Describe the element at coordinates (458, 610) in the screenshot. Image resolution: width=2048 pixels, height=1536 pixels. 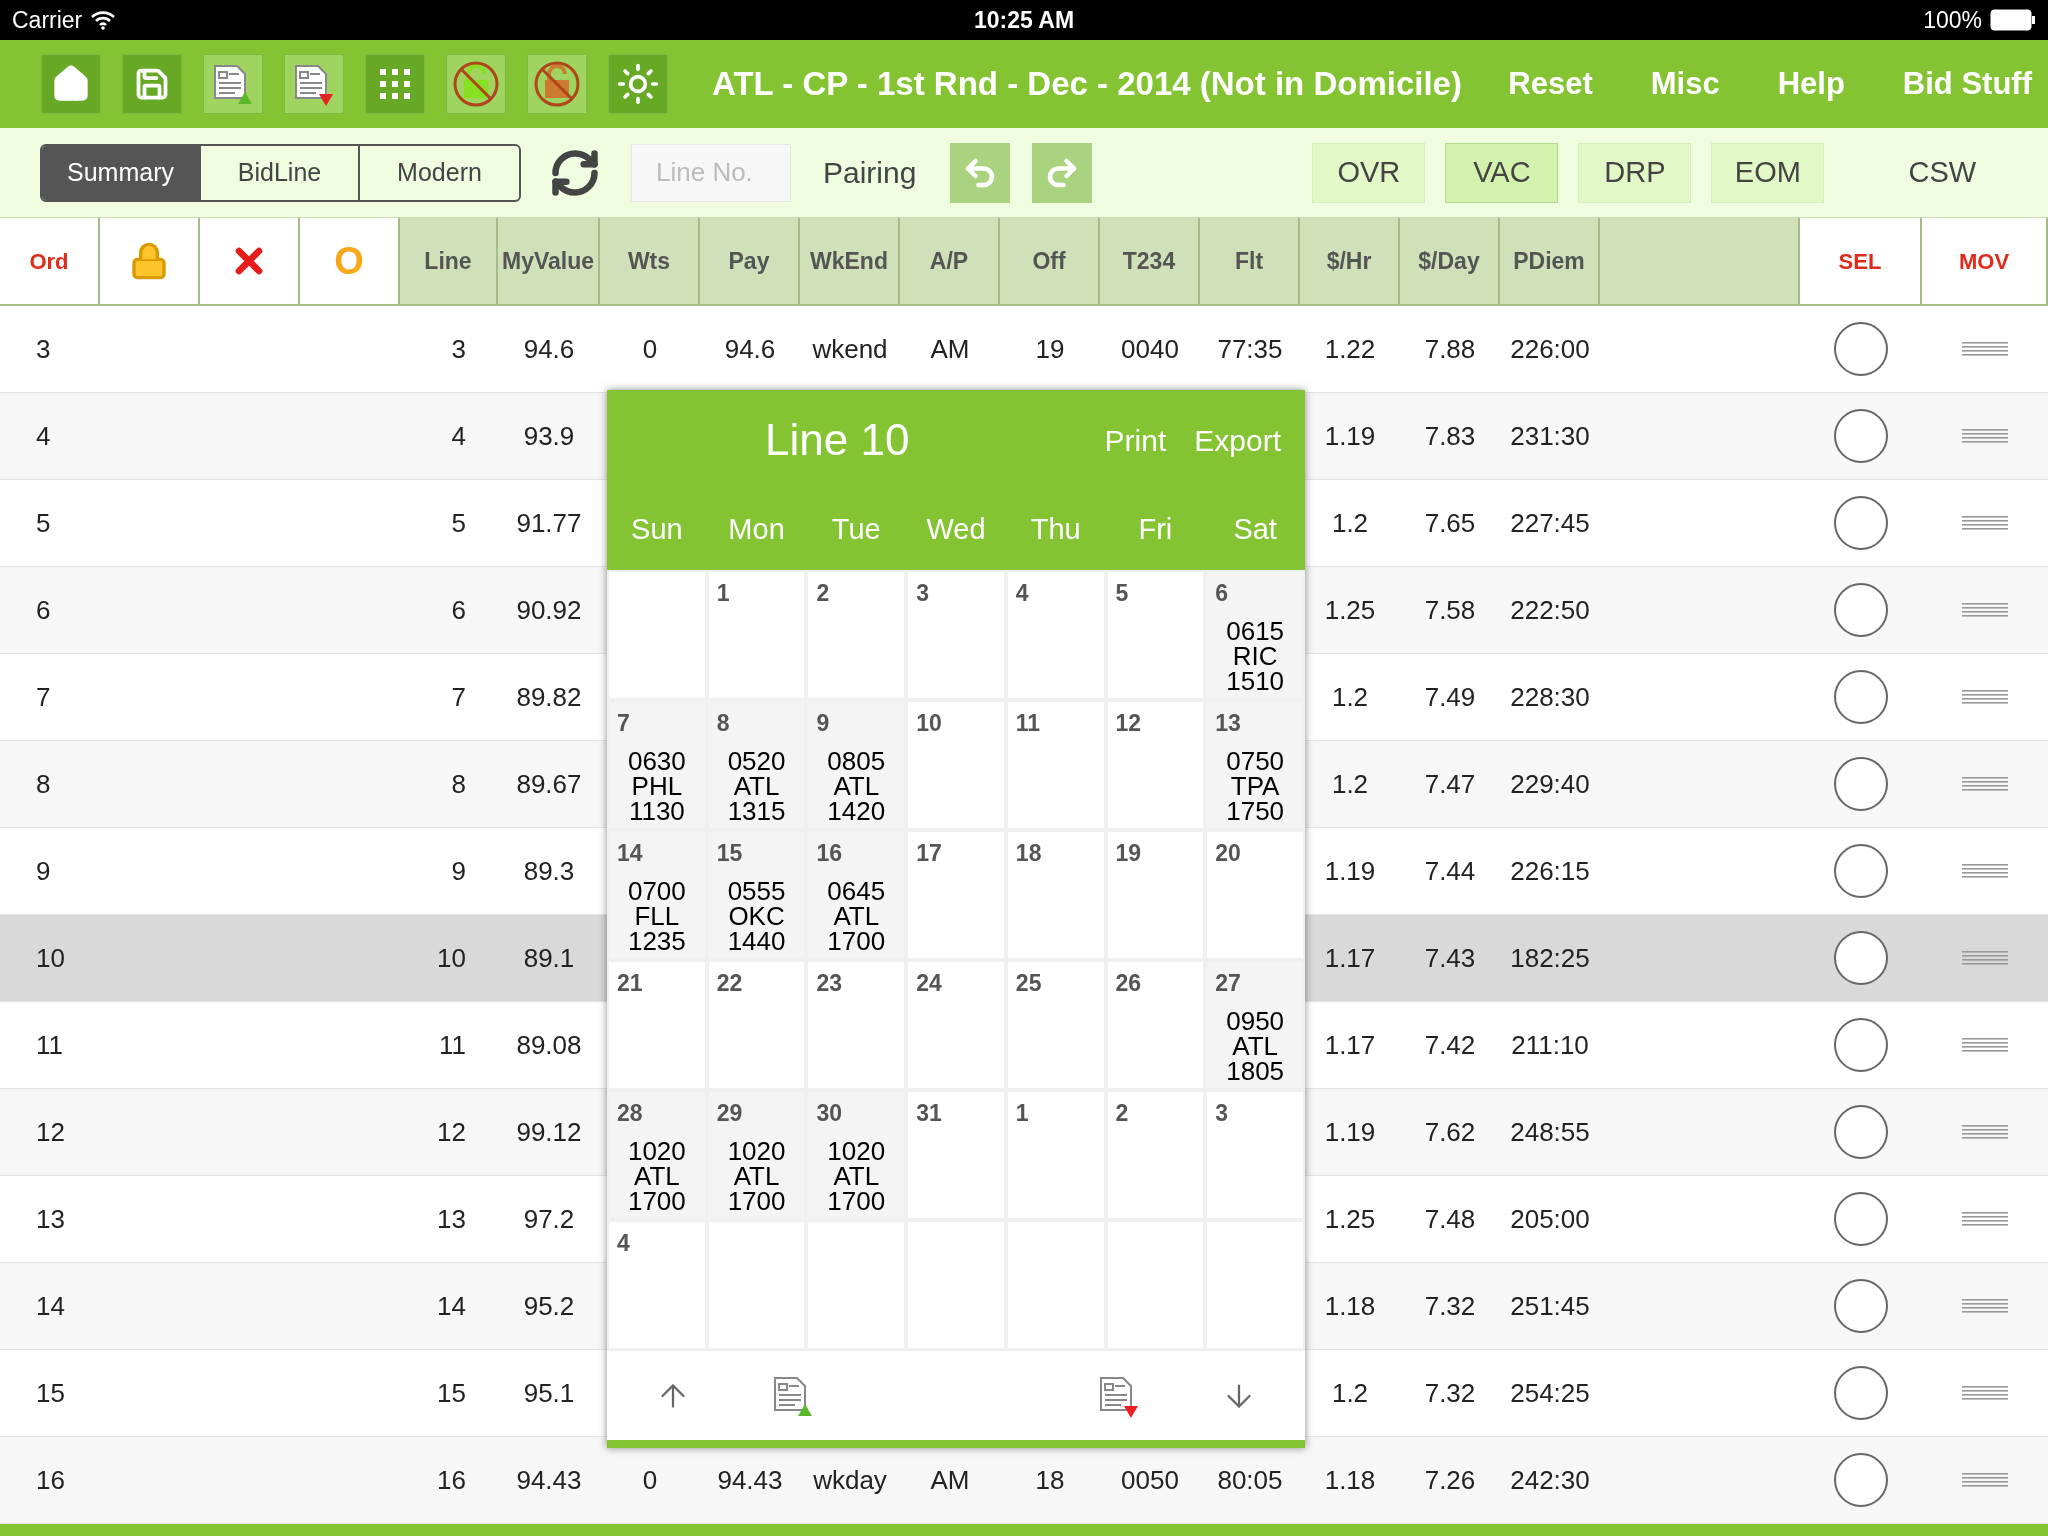
I see `table-cell-text: 6` at that location.